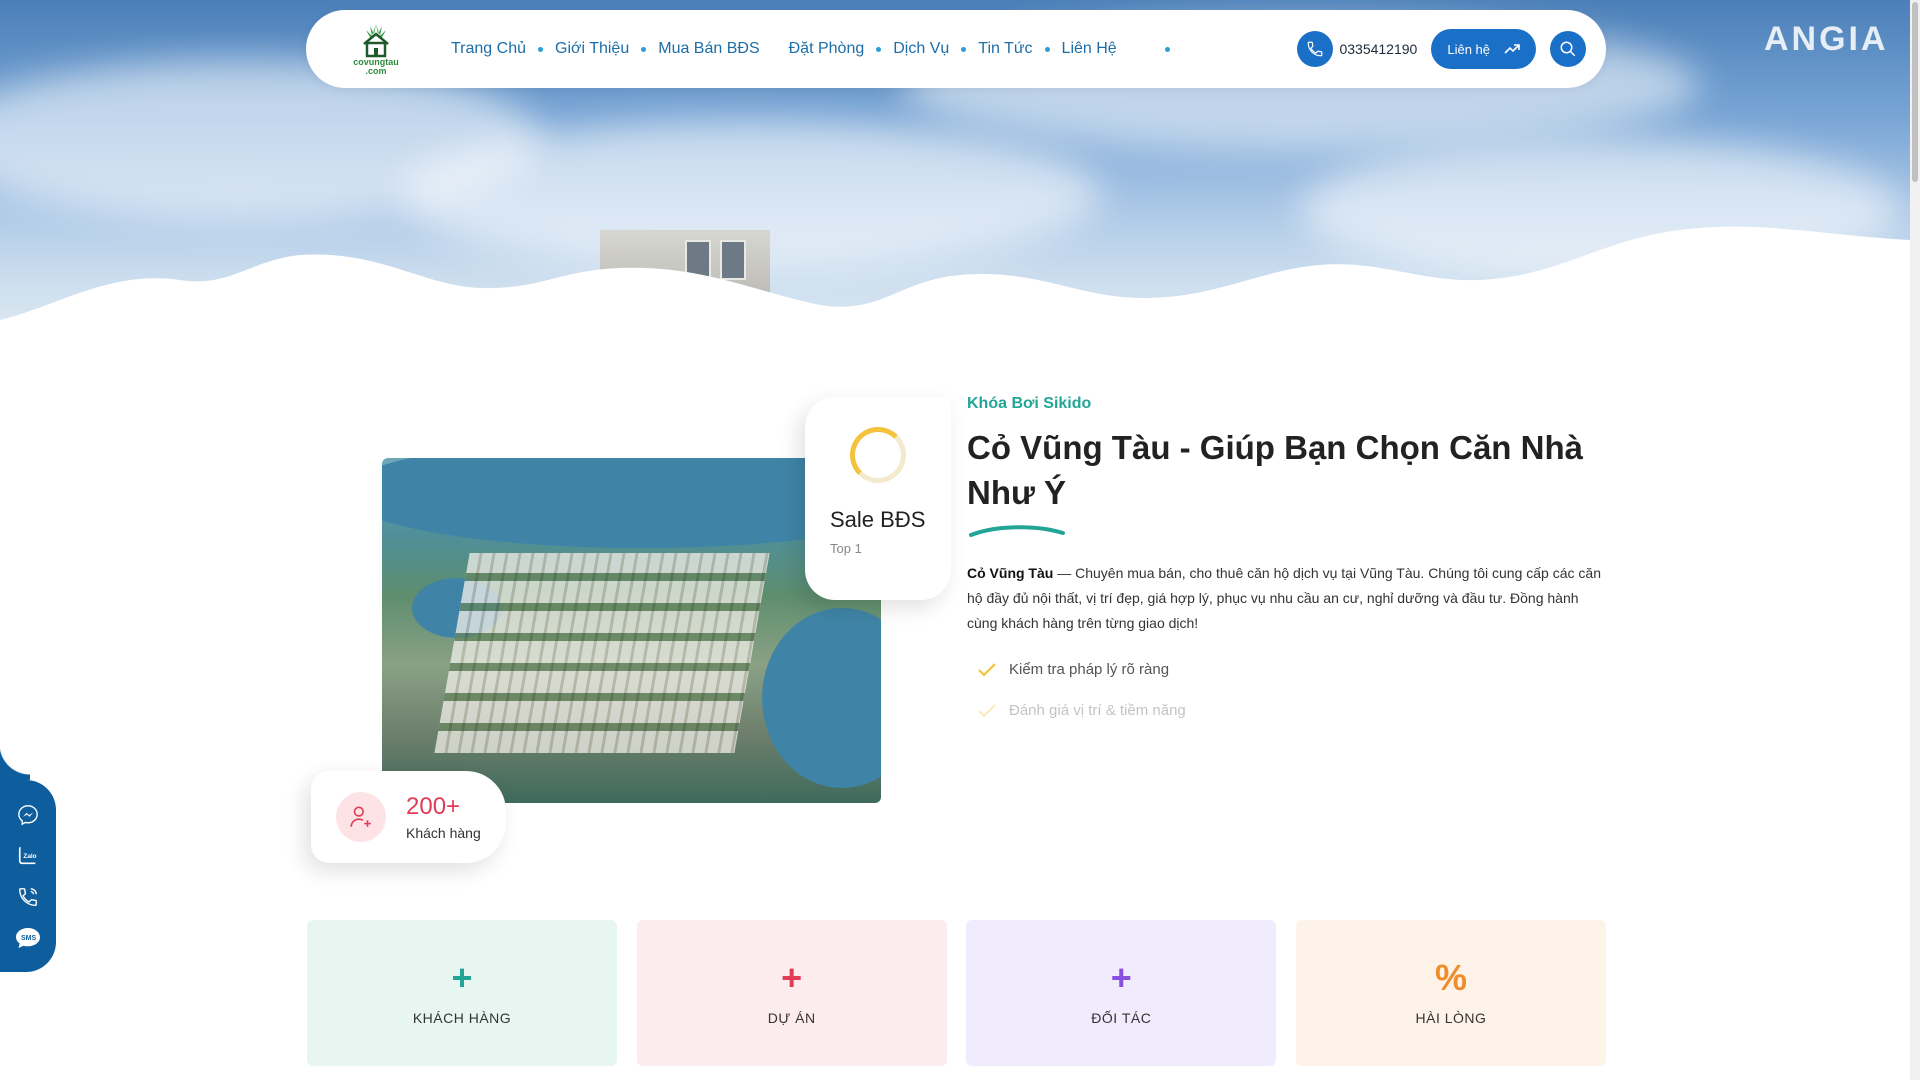 Image resolution: width=1920 pixels, height=1080 pixels. I want to click on phone-call-button: 0335412190, so click(1357, 49).